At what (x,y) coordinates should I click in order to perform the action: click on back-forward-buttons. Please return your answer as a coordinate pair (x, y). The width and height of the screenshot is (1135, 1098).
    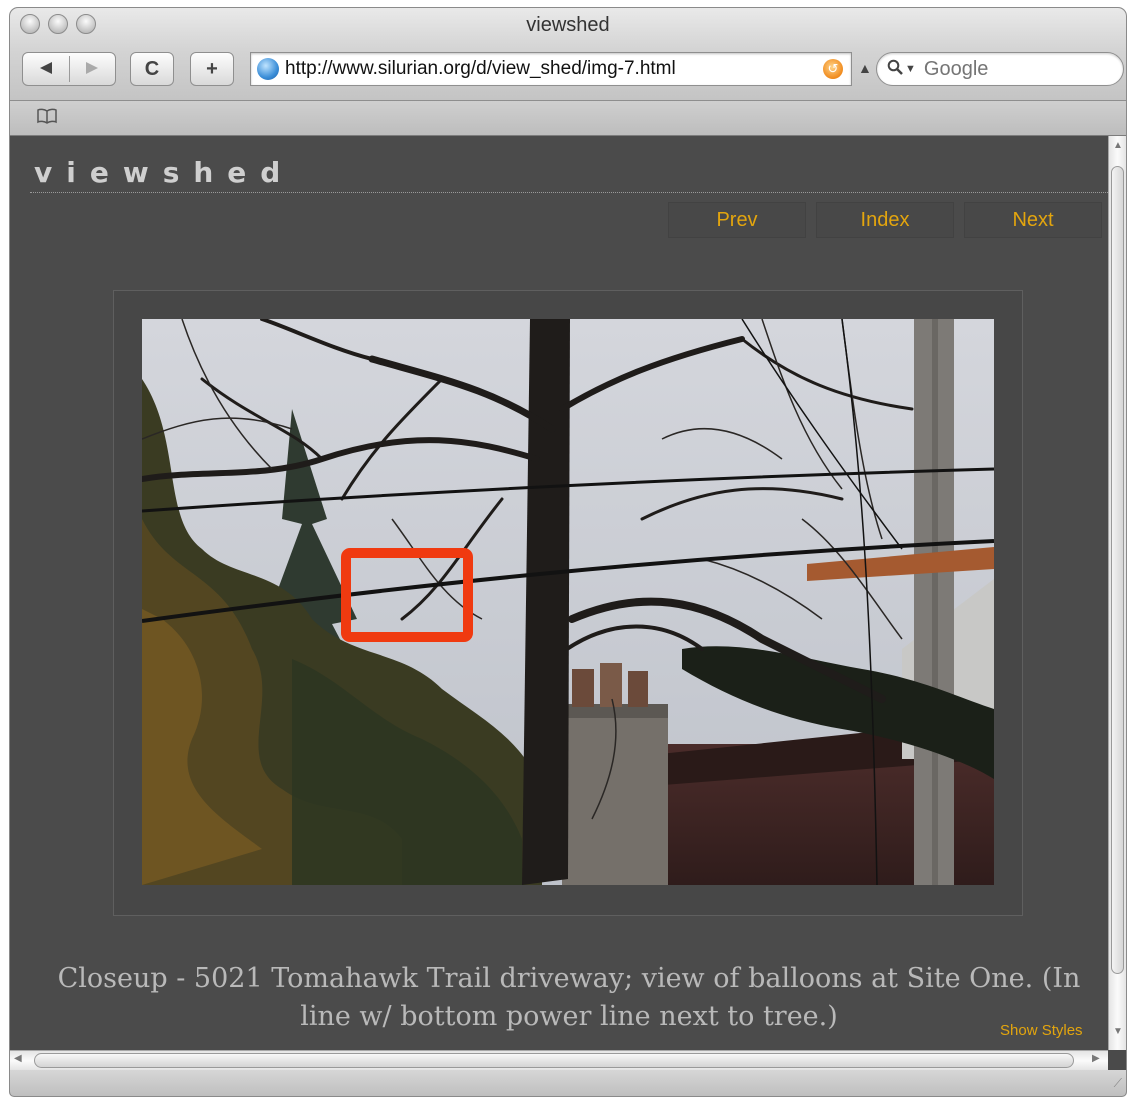
    Looking at the image, I should click on (69, 69).